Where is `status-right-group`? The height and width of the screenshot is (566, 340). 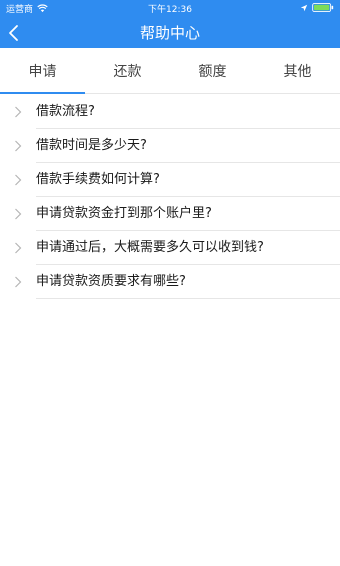 status-right-group is located at coordinates (317, 7).